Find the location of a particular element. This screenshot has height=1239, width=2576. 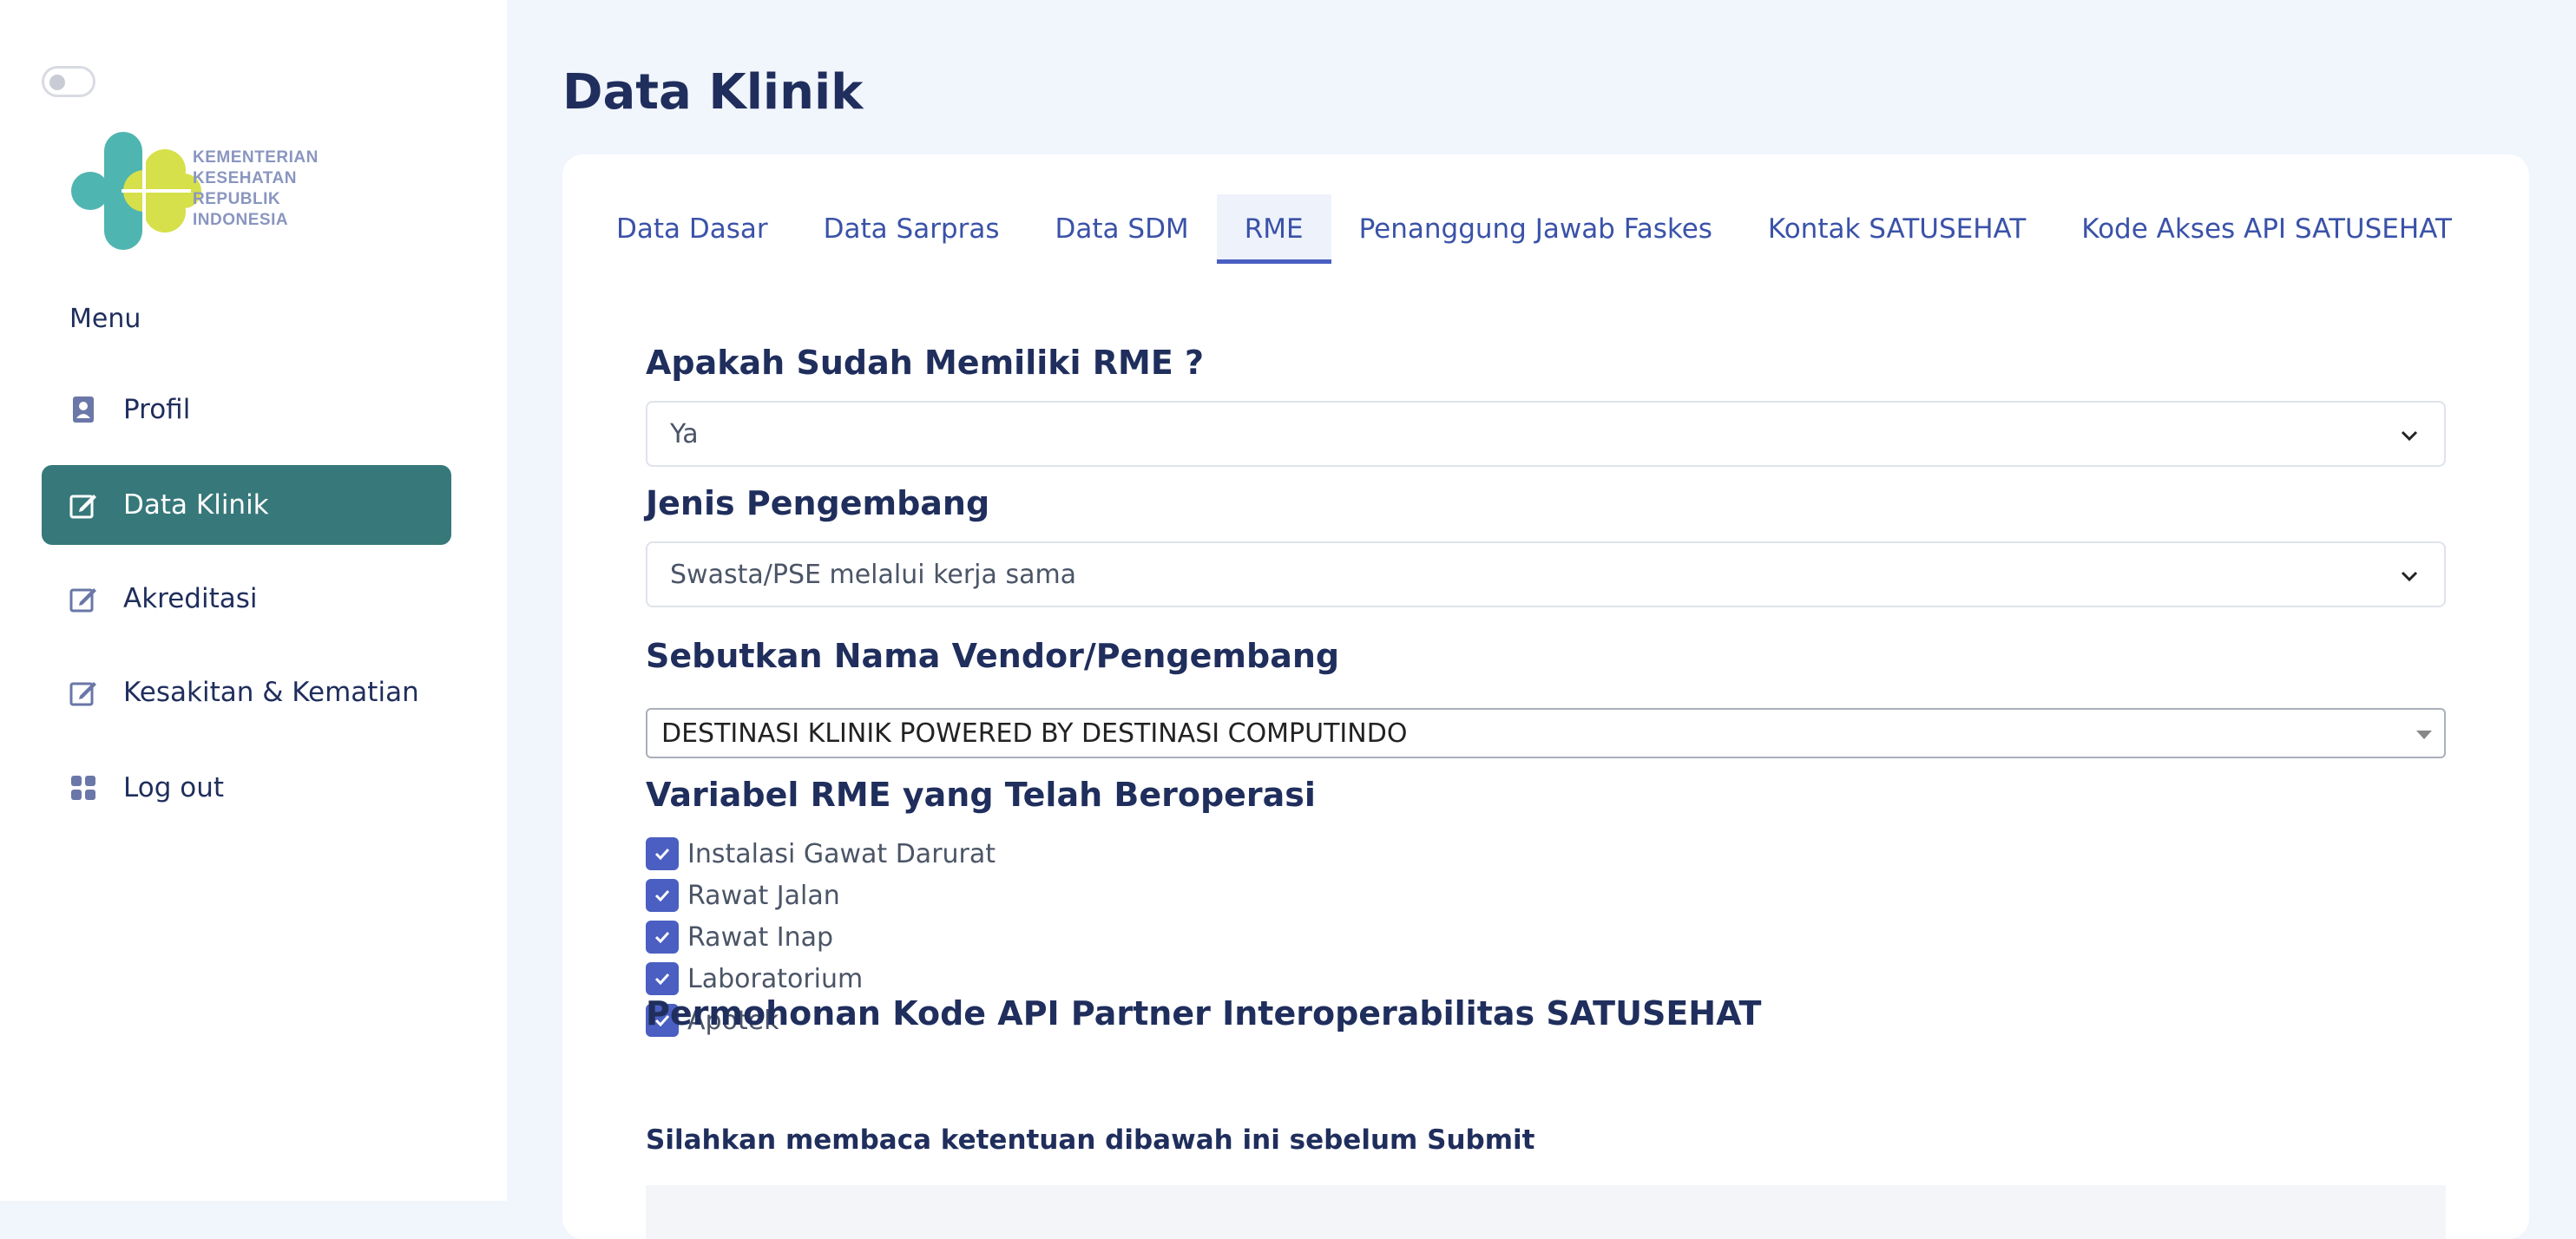

sidebar-item-label: Kesakitan & Kematian is located at coordinates (271, 693).